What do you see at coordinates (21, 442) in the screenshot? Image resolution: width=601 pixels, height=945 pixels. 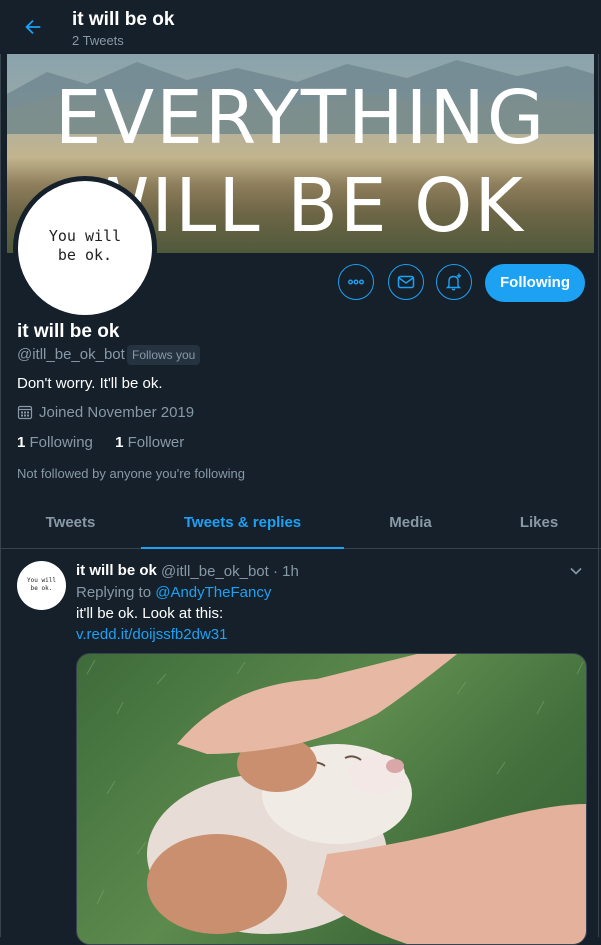 I see `following-count: 1` at bounding box center [21, 442].